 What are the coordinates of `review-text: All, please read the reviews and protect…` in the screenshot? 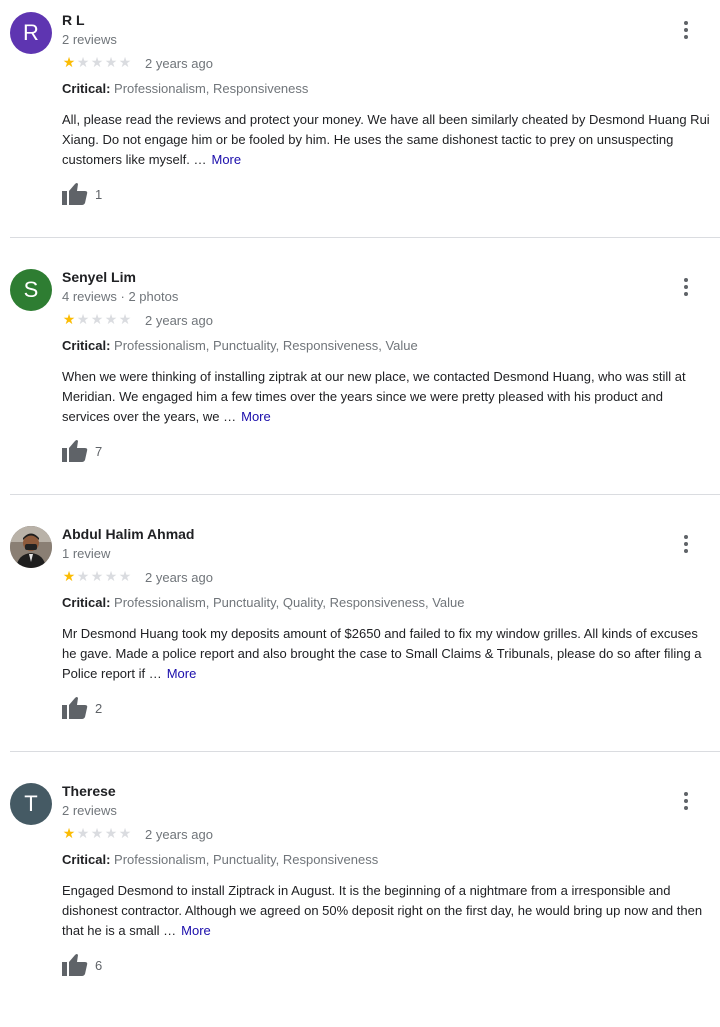 It's located at (388, 140).